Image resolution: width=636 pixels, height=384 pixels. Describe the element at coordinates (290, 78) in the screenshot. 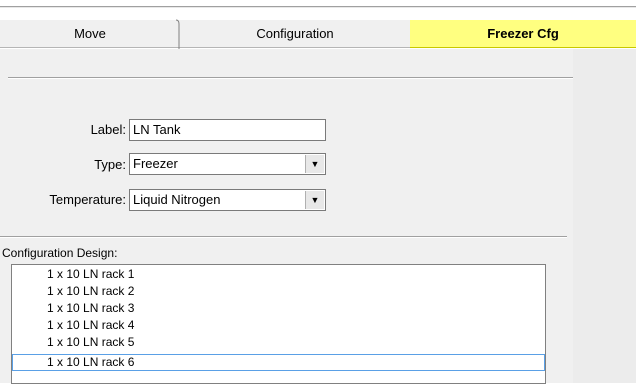

I see `divider-top-highlight` at that location.